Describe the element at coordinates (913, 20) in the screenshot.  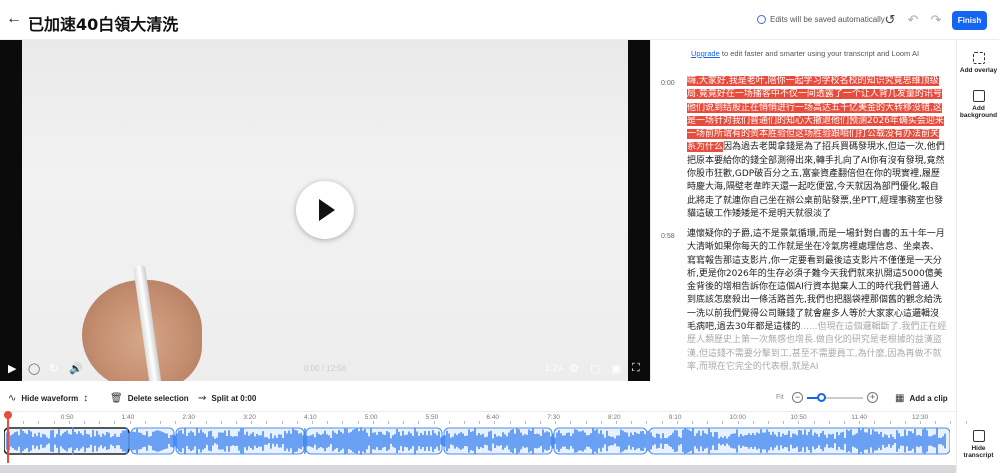
I see `undo-icon: ↶` at that location.